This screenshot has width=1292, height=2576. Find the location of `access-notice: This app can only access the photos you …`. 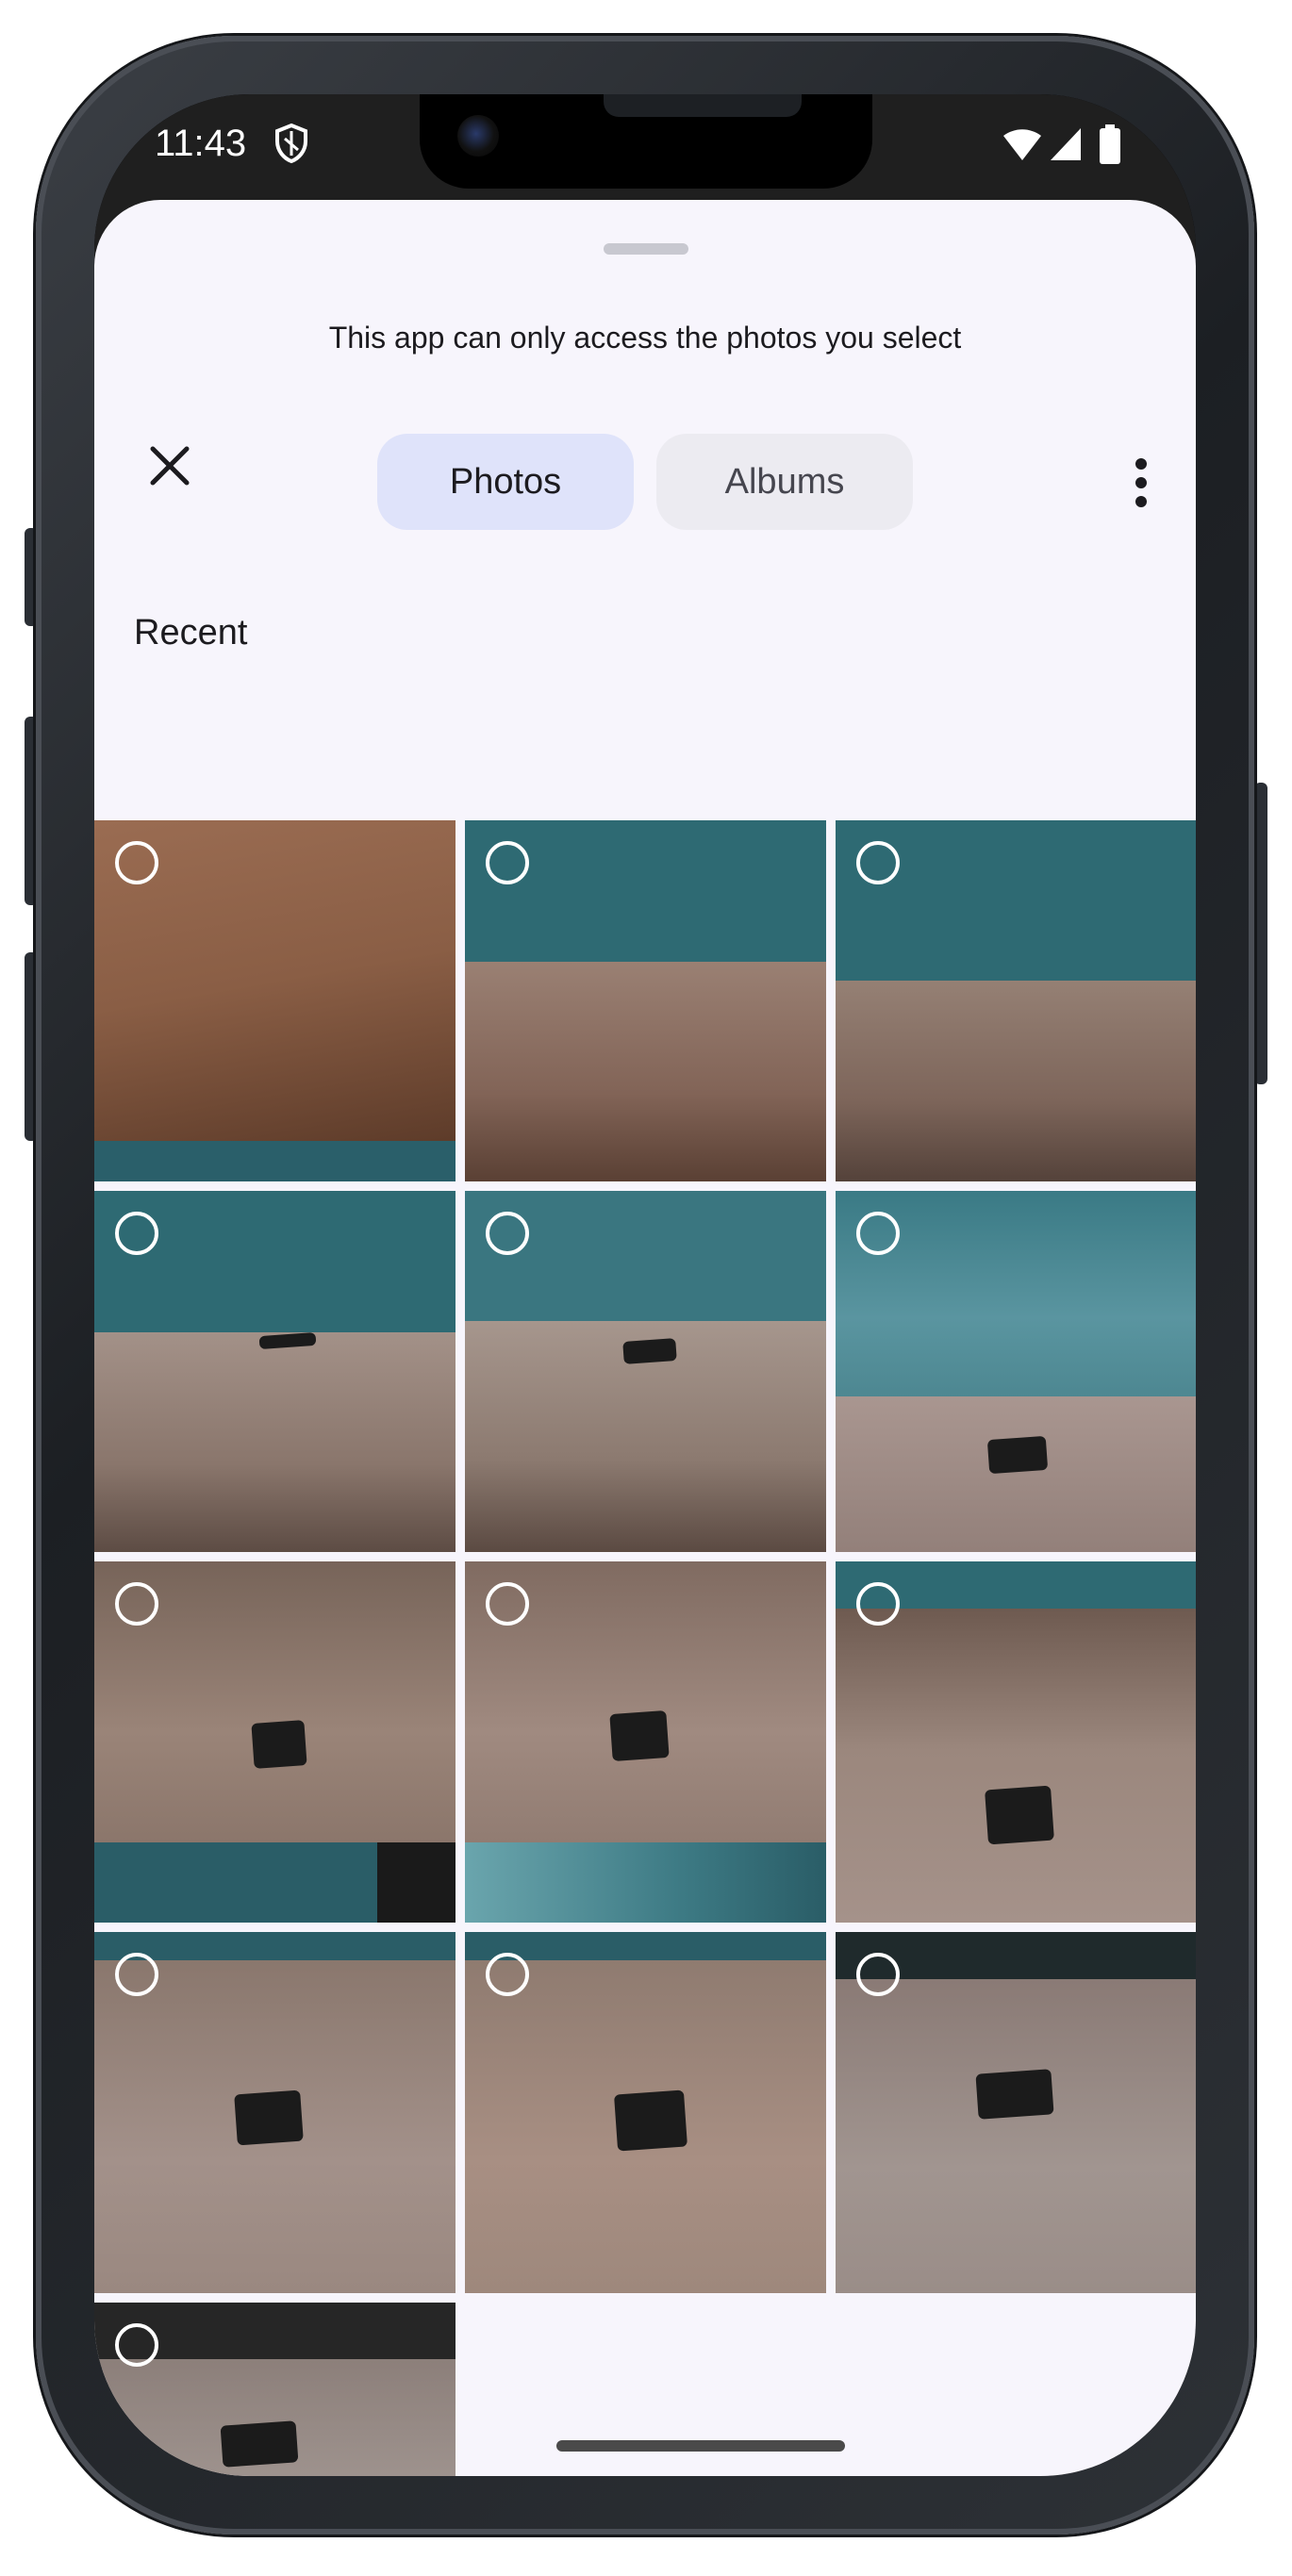

access-notice: This app can only access the photos you … is located at coordinates (645, 338).